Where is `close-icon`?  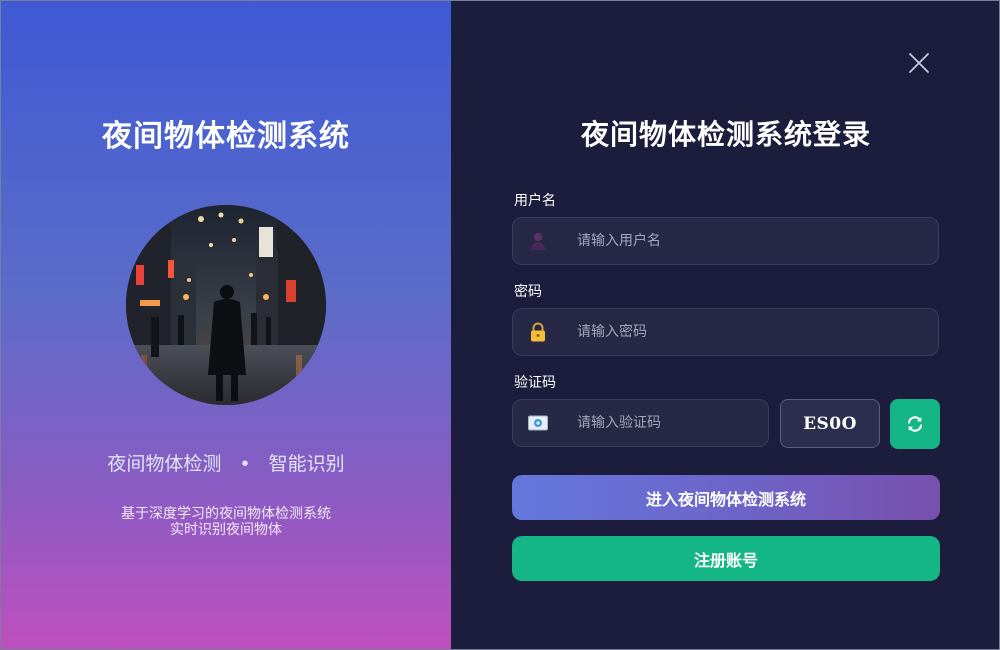 close-icon is located at coordinates (919, 63).